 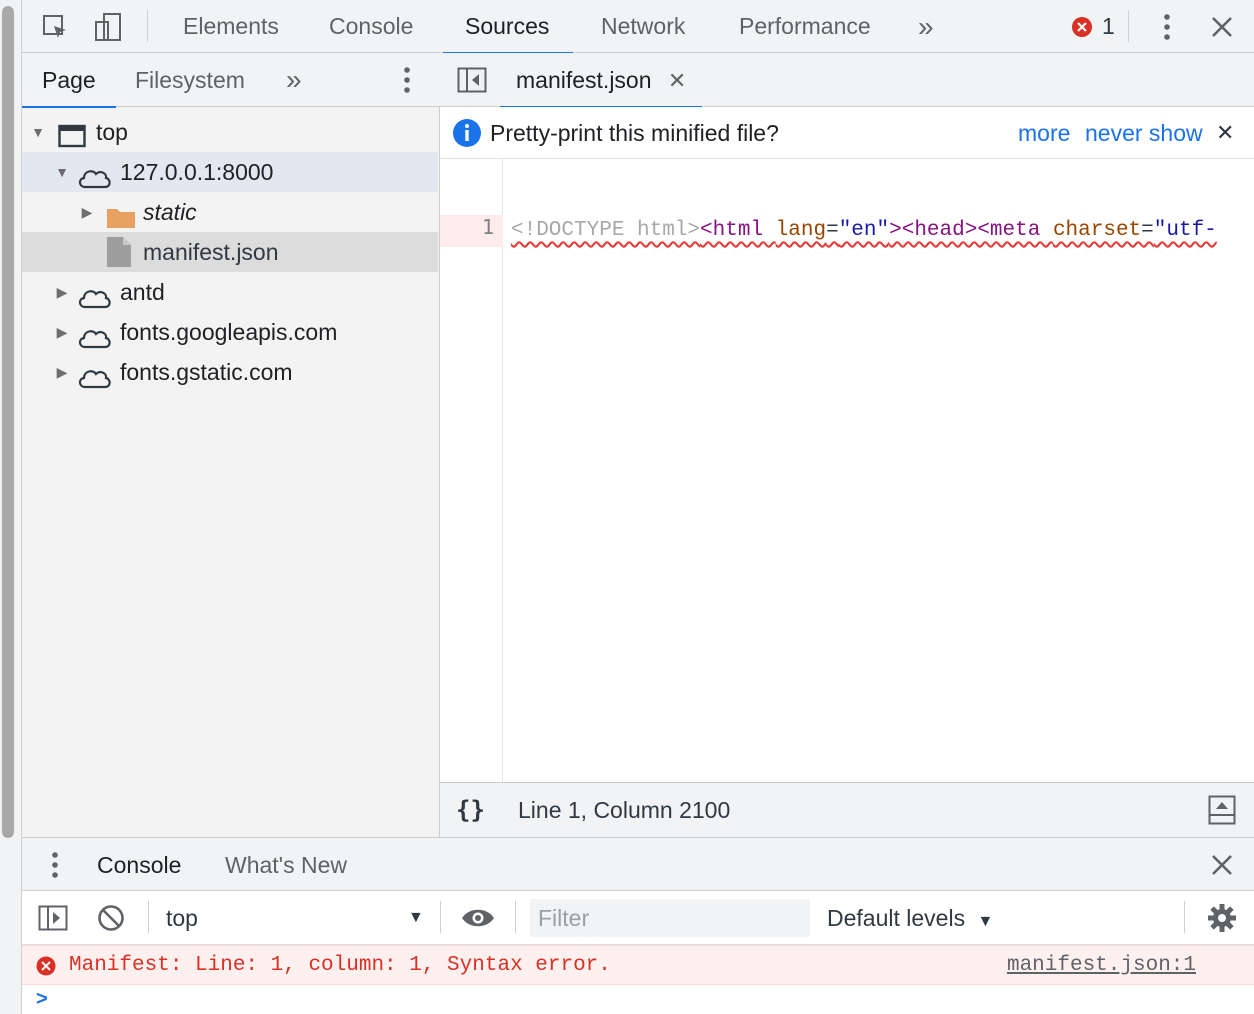 What do you see at coordinates (407, 80) in the screenshot?
I see `navigator-menu-icon` at bounding box center [407, 80].